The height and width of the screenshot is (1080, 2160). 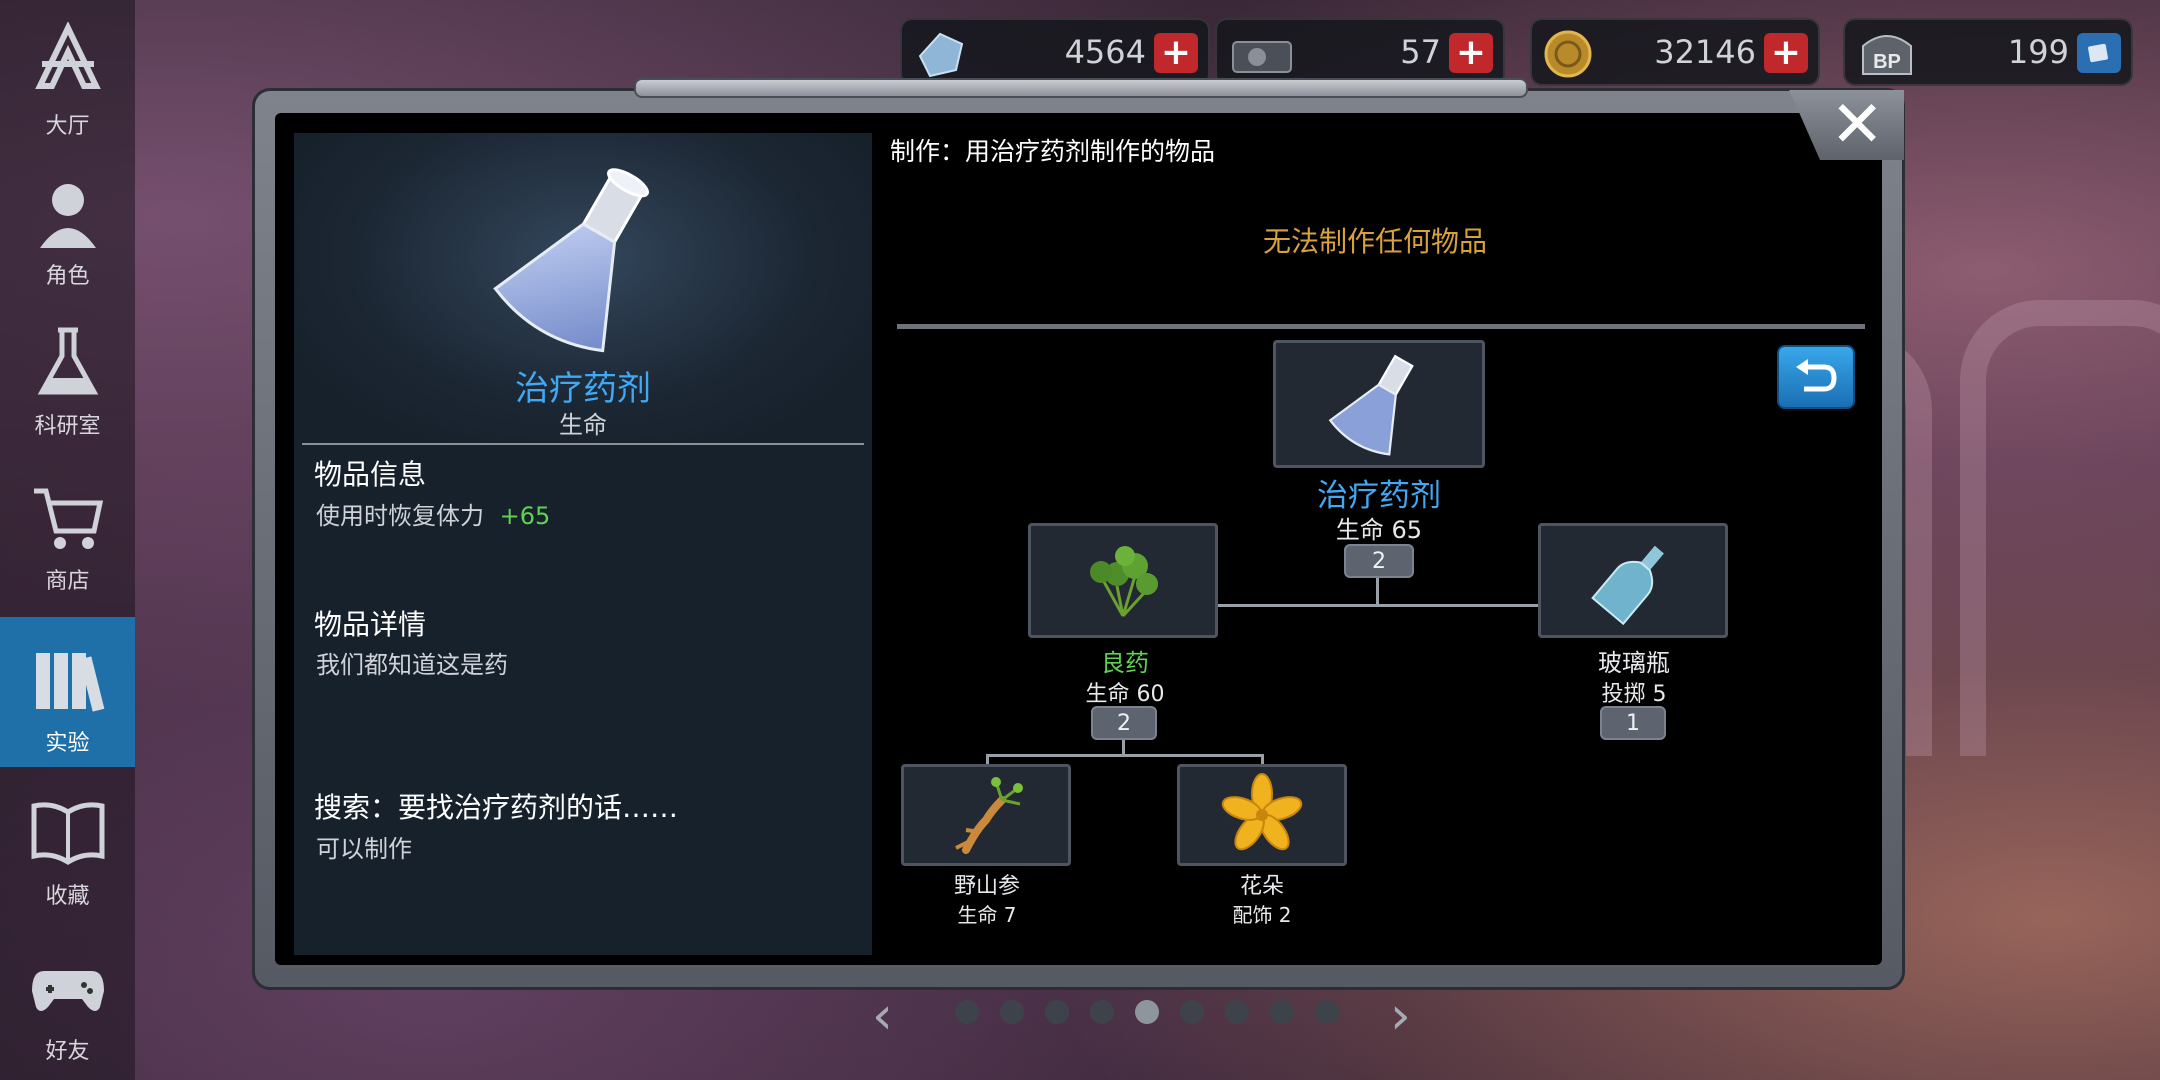 What do you see at coordinates (67, 55) in the screenshot?
I see `lobby-logo-icon` at bounding box center [67, 55].